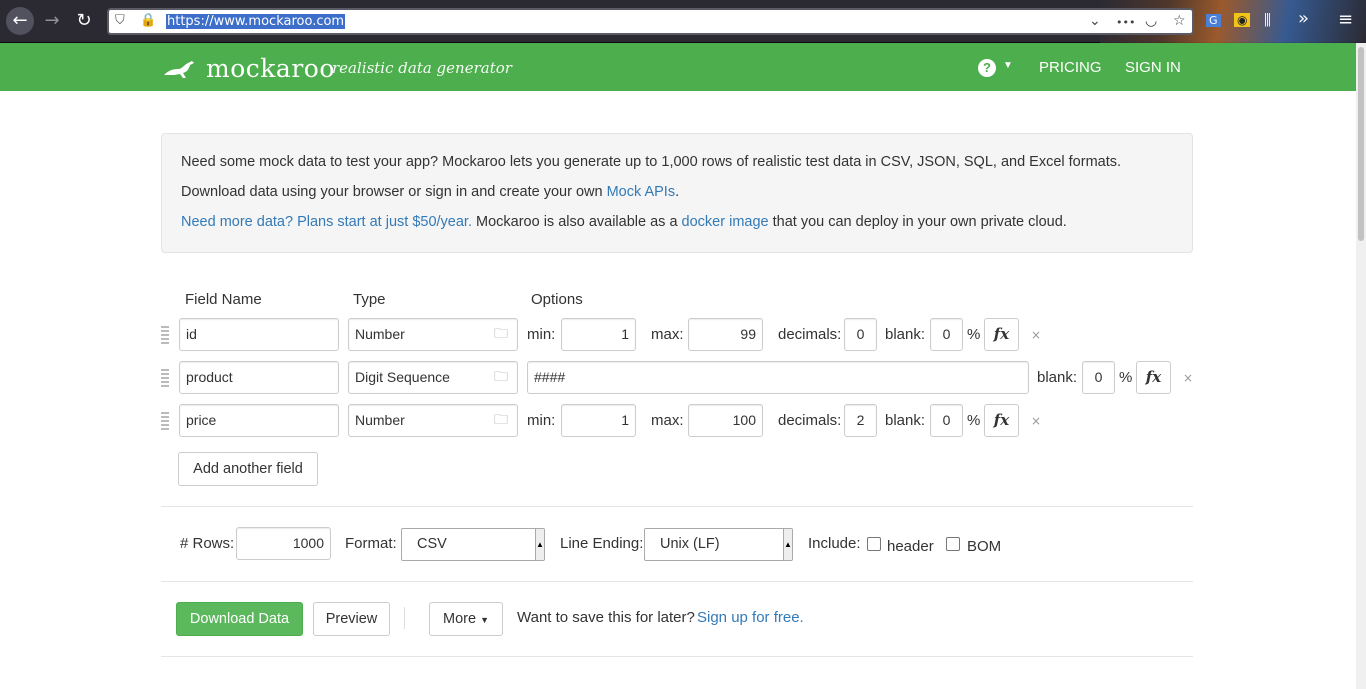 The height and width of the screenshot is (689, 1366). I want to click on tagline: realistic data generator, so click(422, 68).